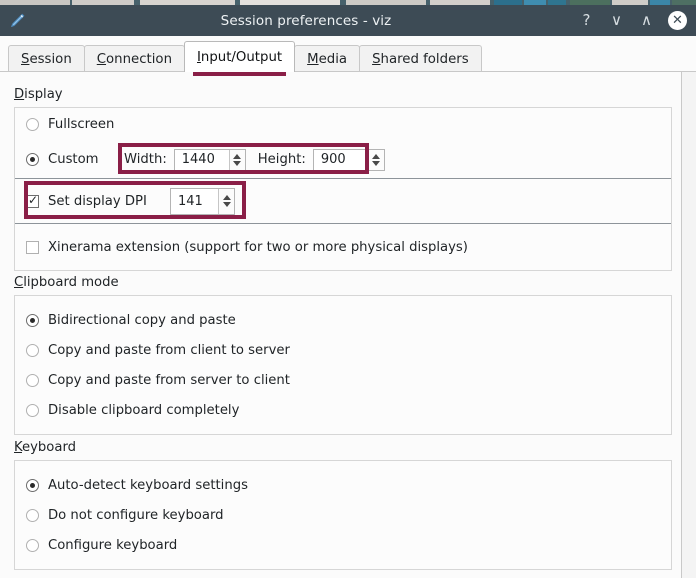 The width and height of the screenshot is (696, 578). I want to click on display-title-rest: isplay, so click(43, 94).